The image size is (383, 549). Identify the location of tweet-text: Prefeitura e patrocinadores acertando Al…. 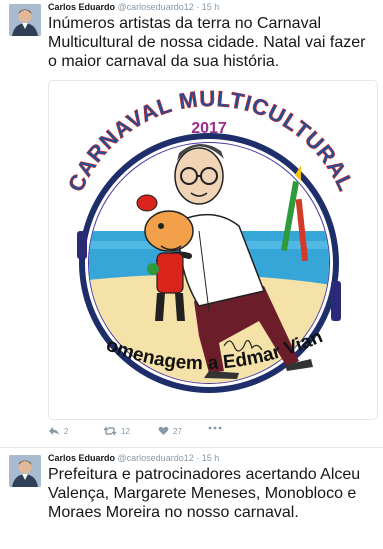
(204, 493).